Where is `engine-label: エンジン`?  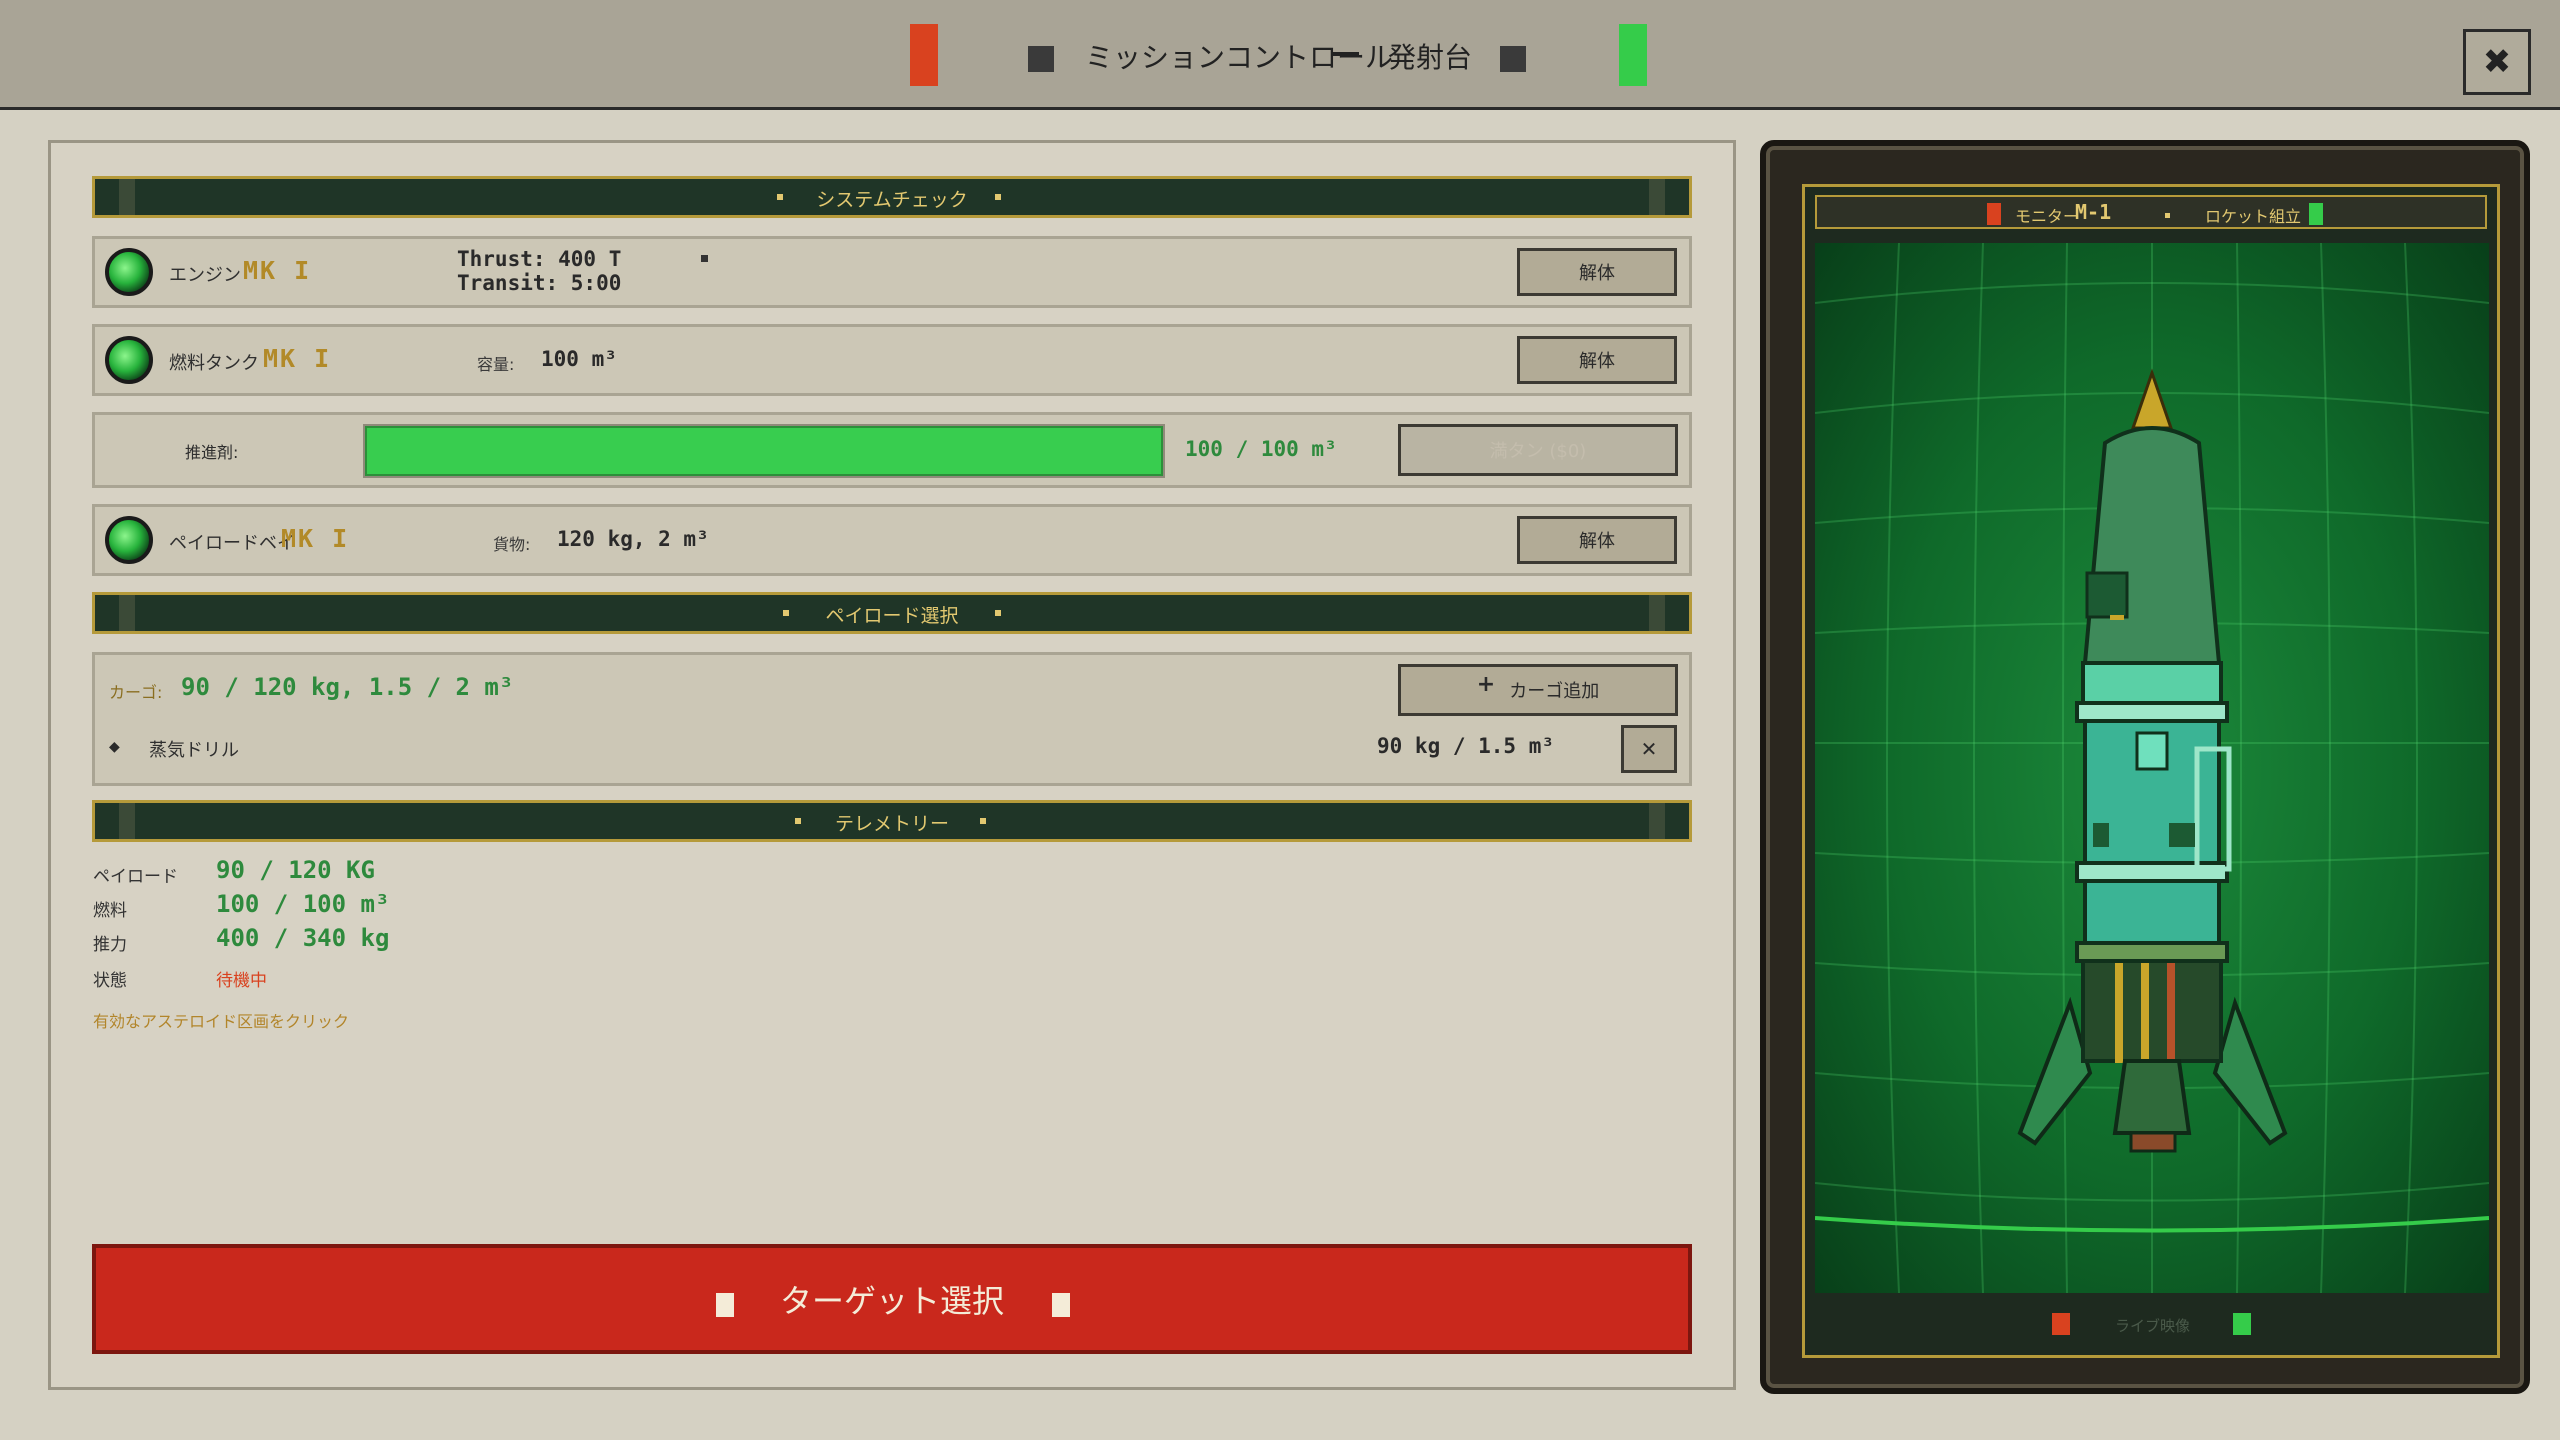
engine-label: エンジン is located at coordinates (205, 275).